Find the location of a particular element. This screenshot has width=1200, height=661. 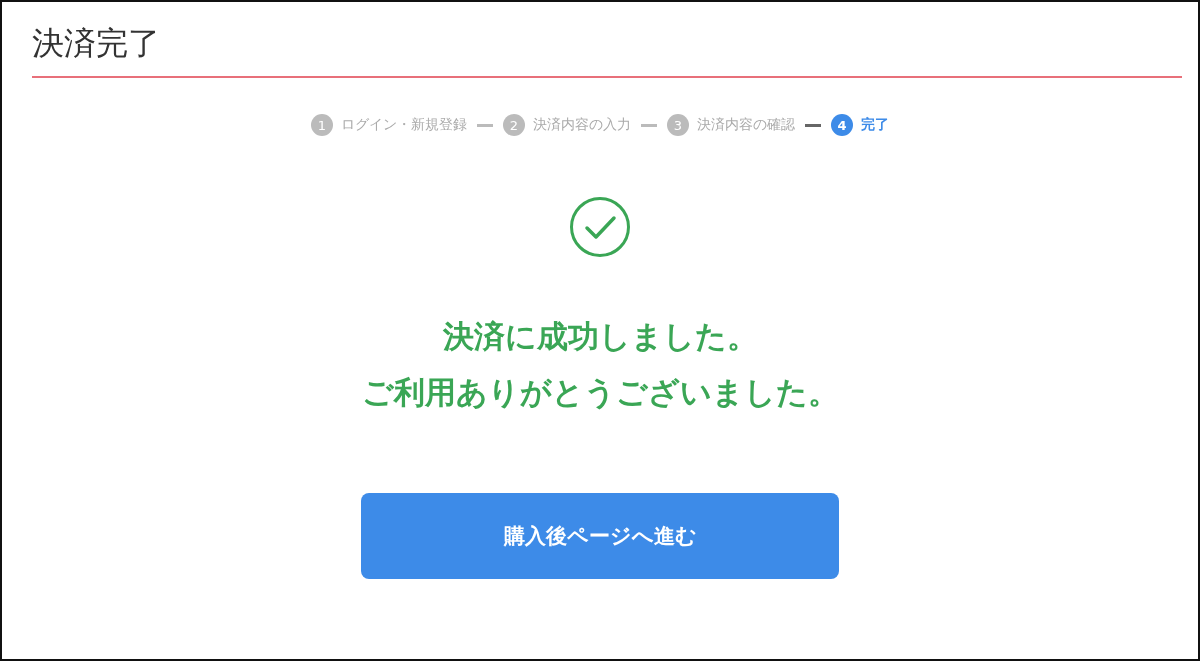

proceed-button: 購入後ページへ進む is located at coordinates (600, 535).